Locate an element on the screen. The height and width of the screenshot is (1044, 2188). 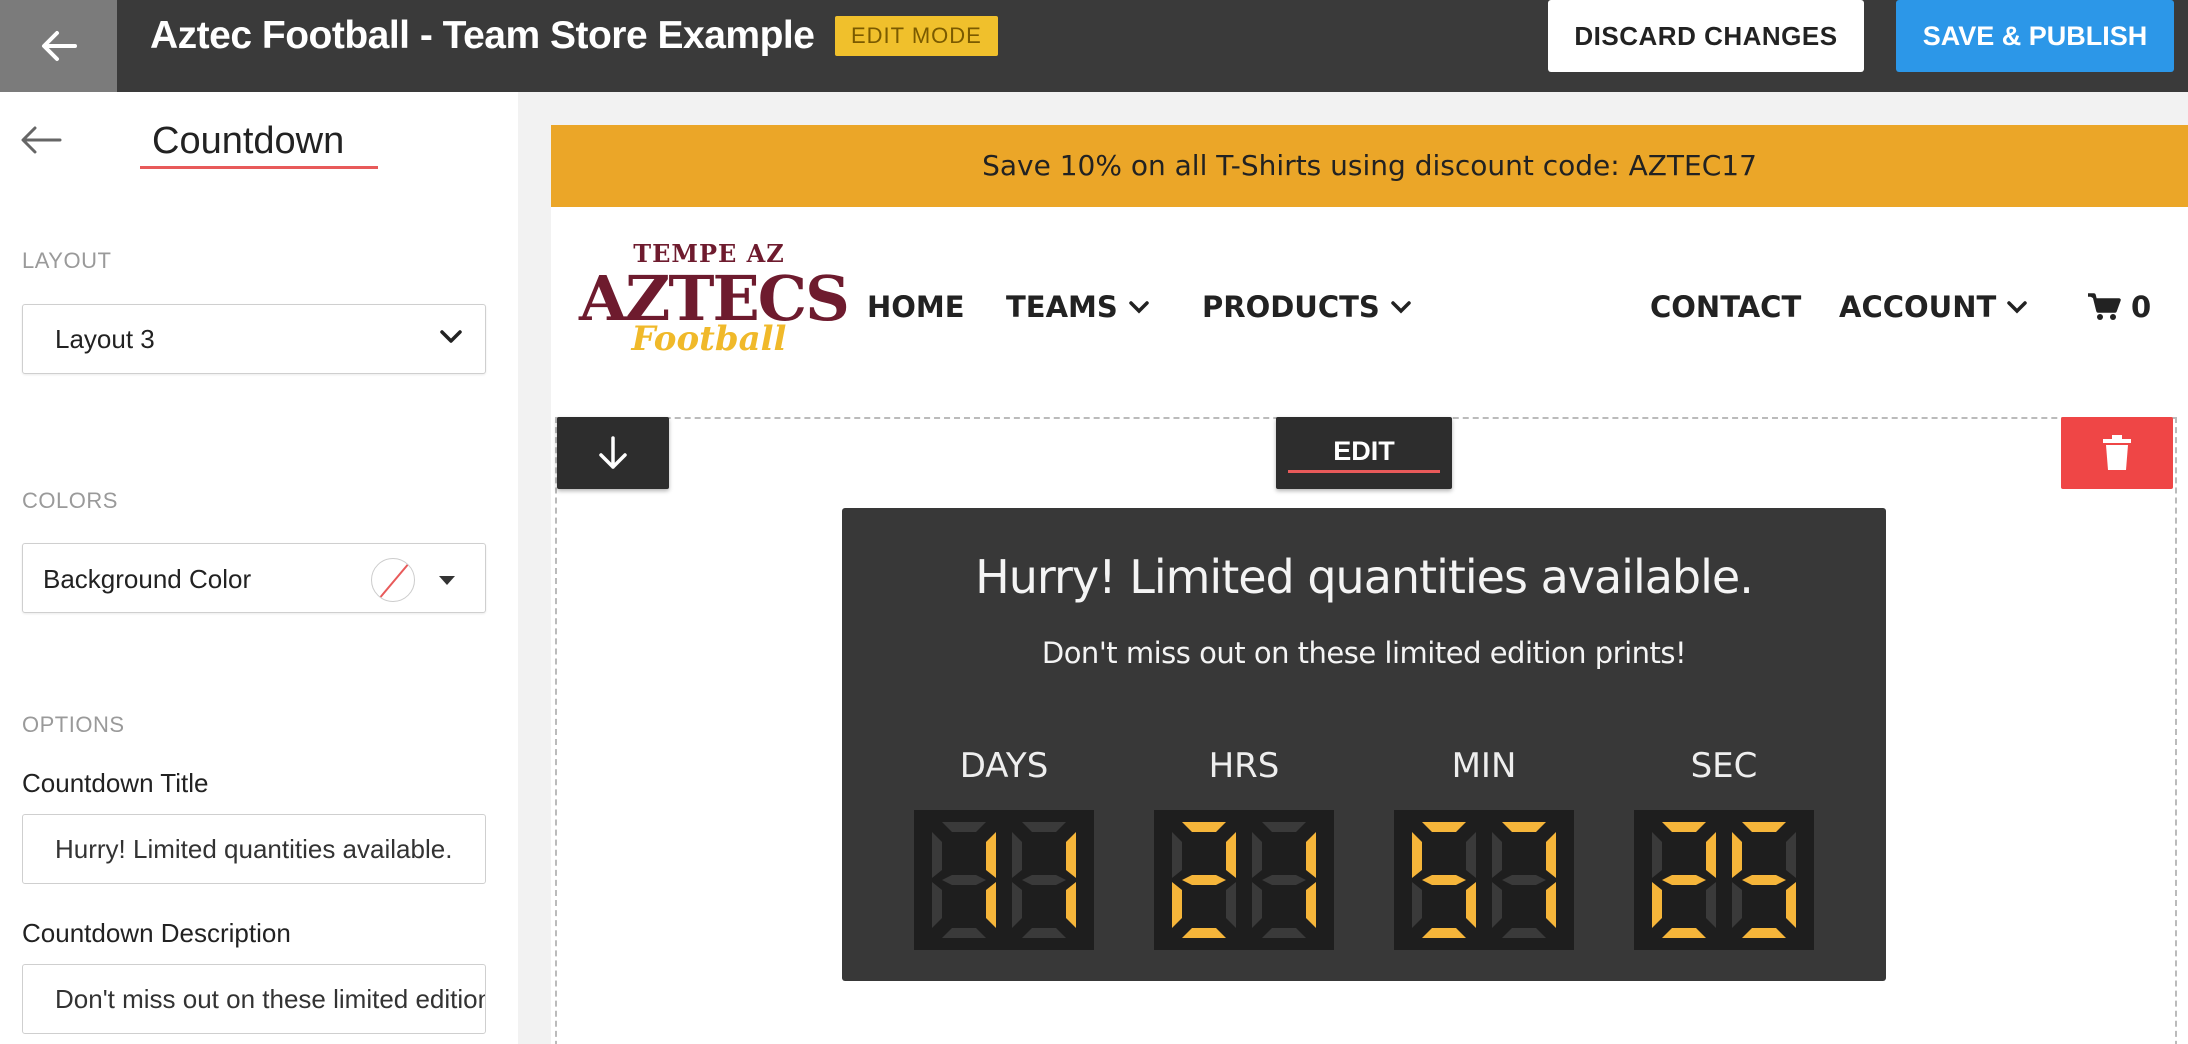
background-color-picker: Background Color is located at coordinates (254, 578).